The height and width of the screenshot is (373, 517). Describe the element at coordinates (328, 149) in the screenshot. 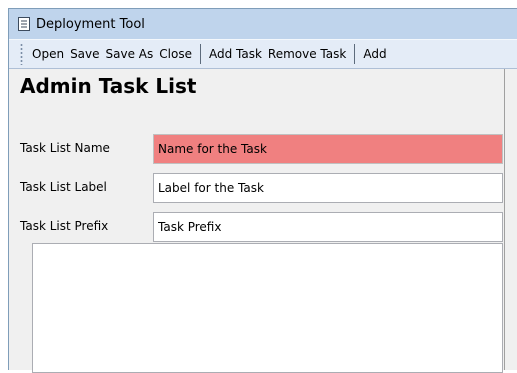

I see `task-list-name-input` at that location.